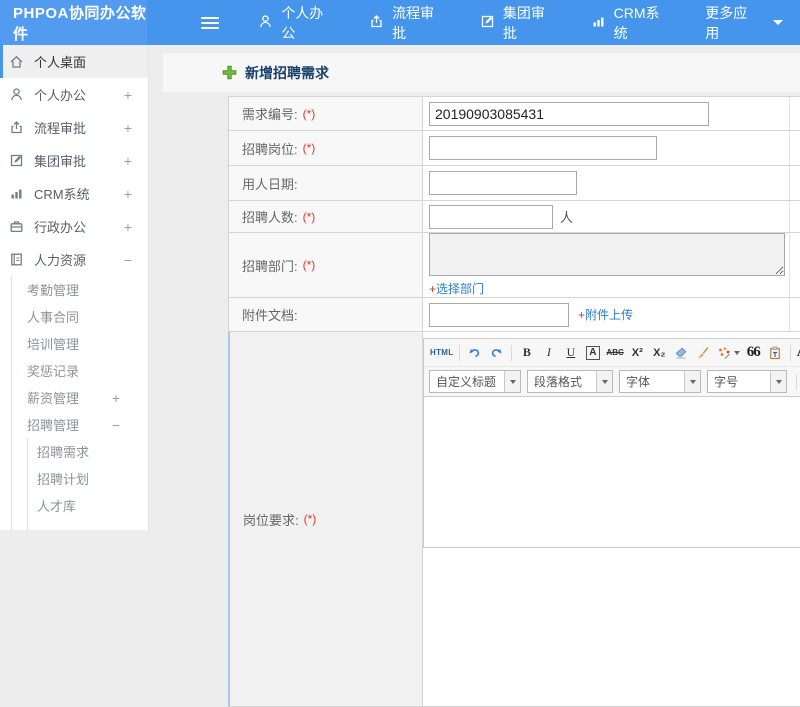 The height and width of the screenshot is (707, 800). I want to click on color-dots-icon, so click(728, 353).